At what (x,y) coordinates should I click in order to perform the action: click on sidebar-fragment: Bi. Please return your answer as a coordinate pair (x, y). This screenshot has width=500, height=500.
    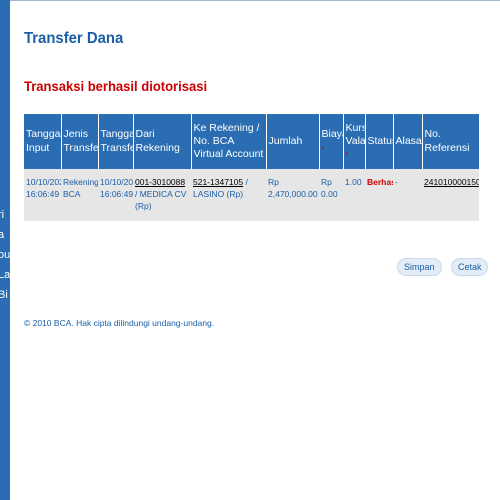
    Looking at the image, I should click on (4, 295).